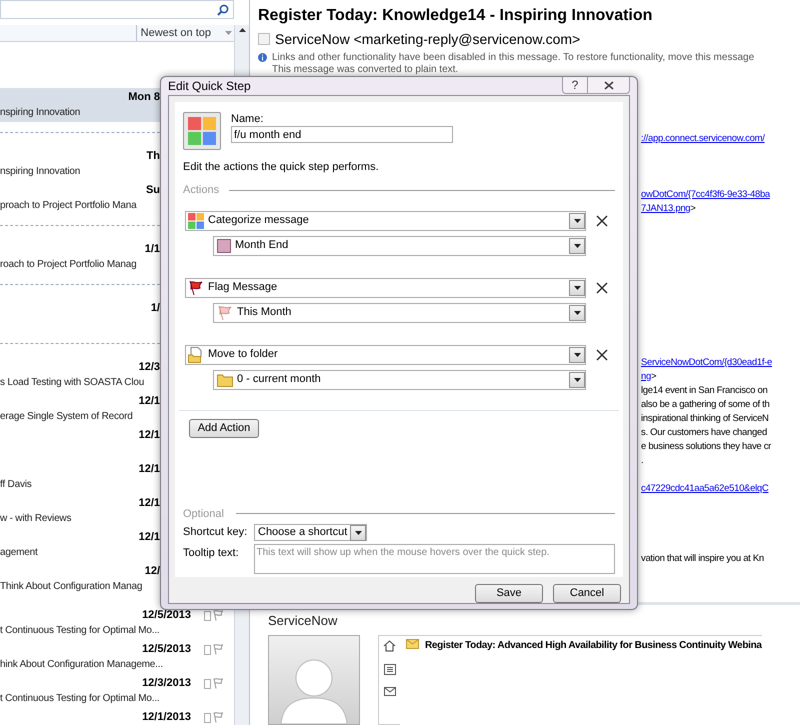 The width and height of the screenshot is (800, 725). What do you see at coordinates (399, 246) in the screenshot?
I see `option-select: Month End` at bounding box center [399, 246].